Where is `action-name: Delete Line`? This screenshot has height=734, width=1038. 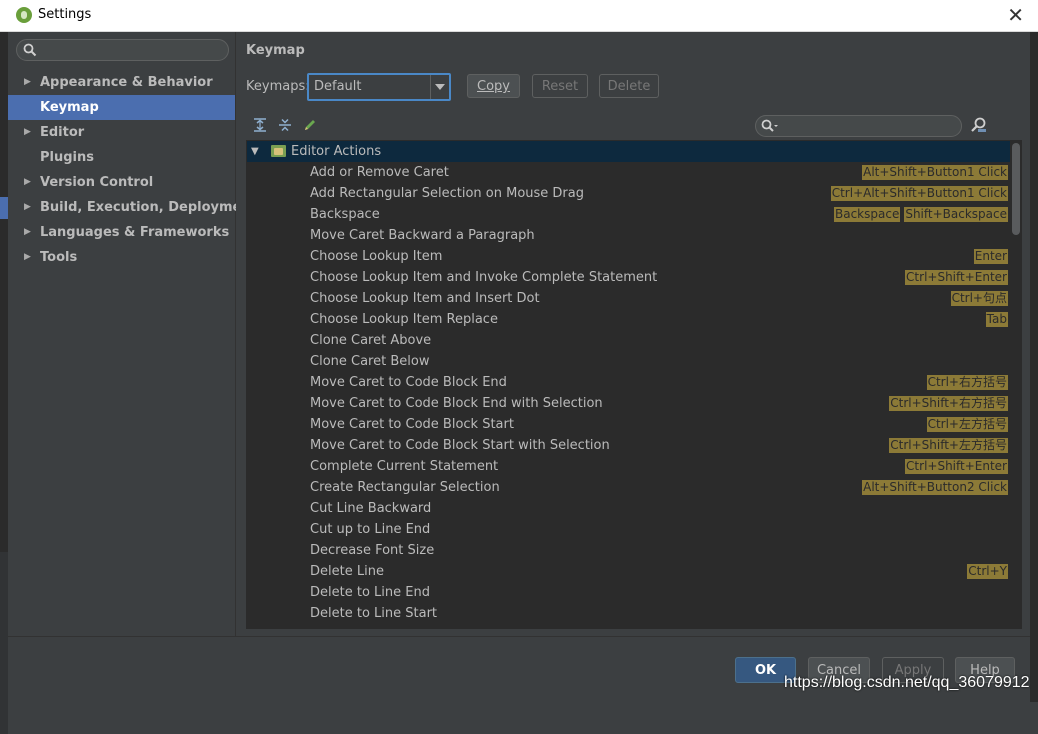 action-name: Delete Line is located at coordinates (347, 571).